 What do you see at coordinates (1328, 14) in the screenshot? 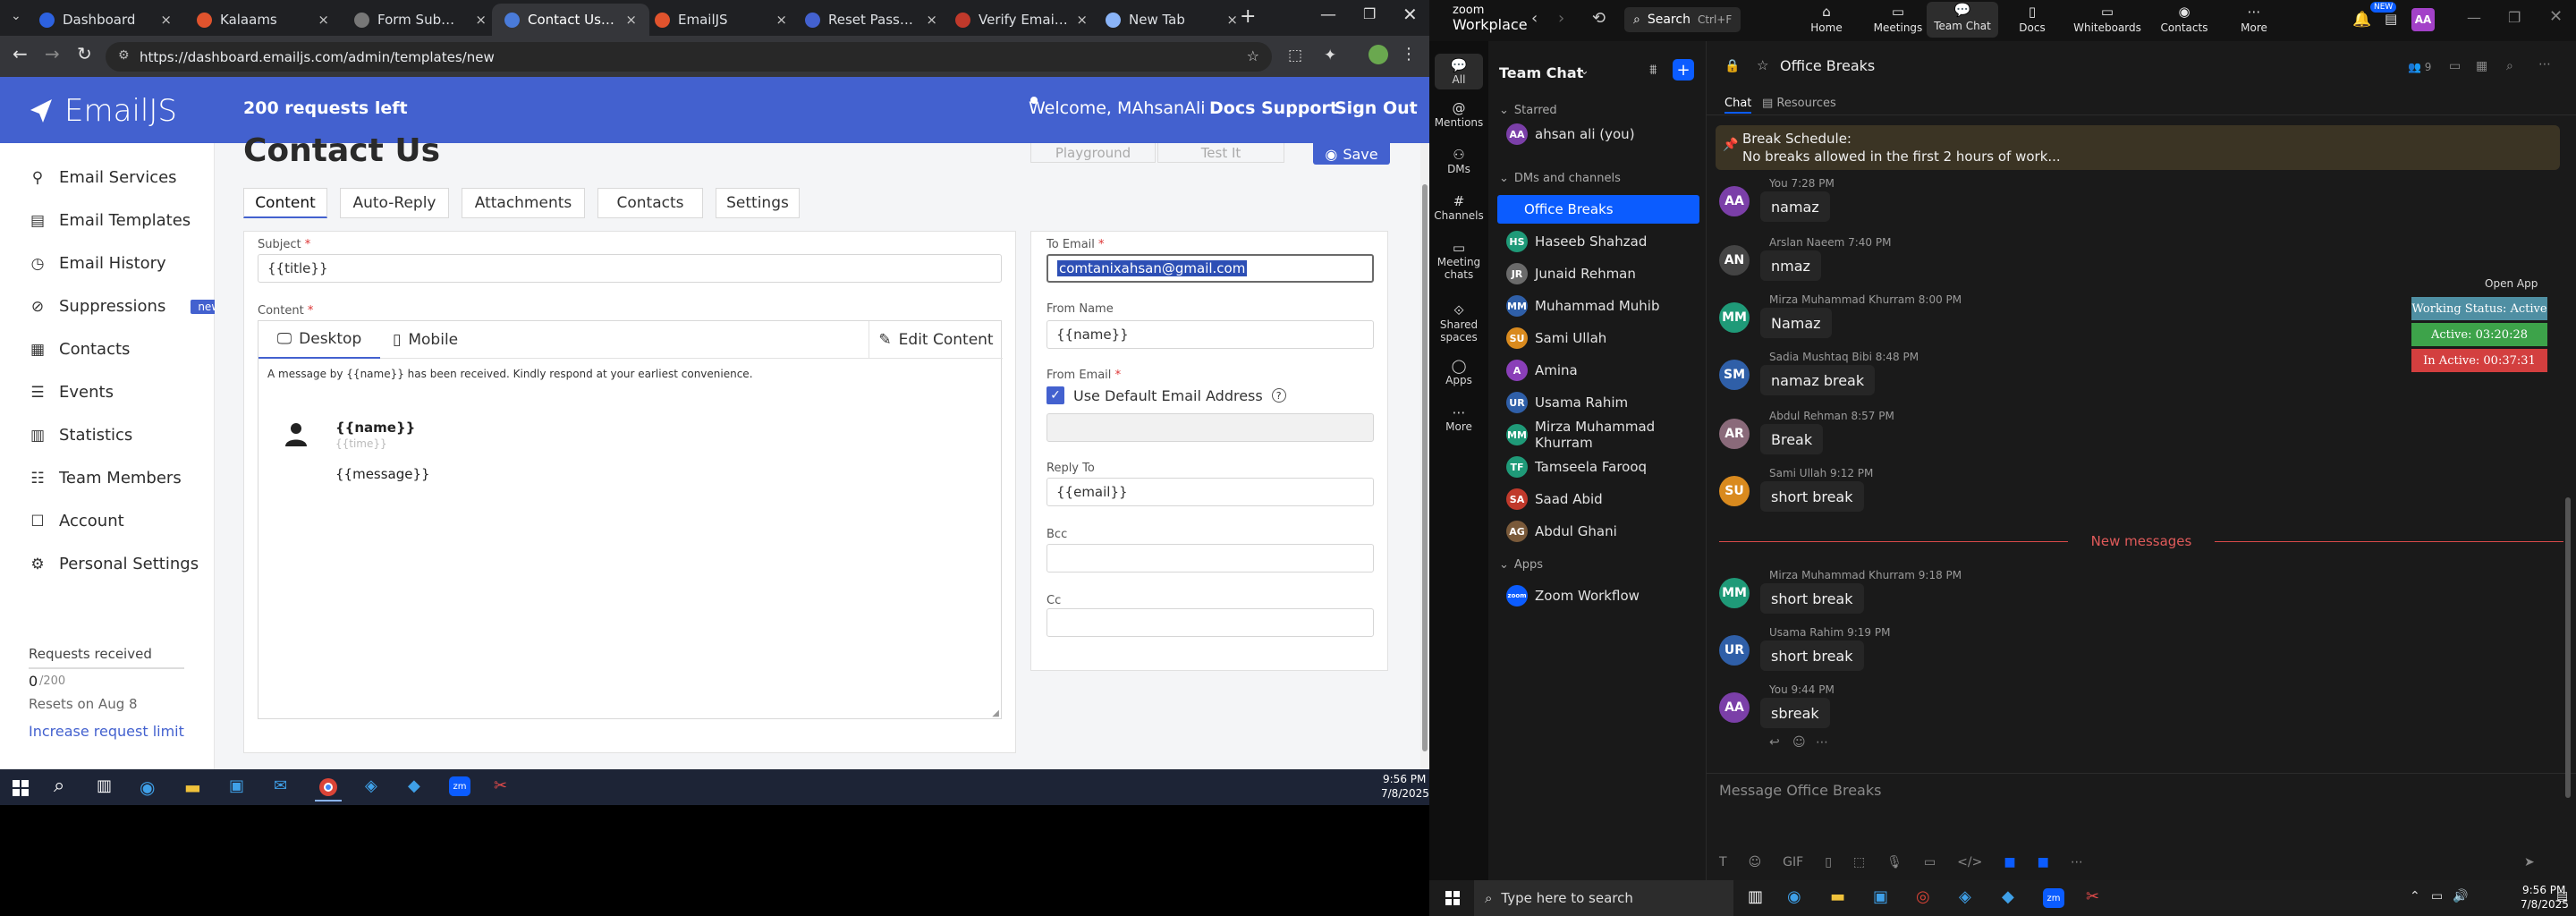
I see `minimize-icon: —` at bounding box center [1328, 14].